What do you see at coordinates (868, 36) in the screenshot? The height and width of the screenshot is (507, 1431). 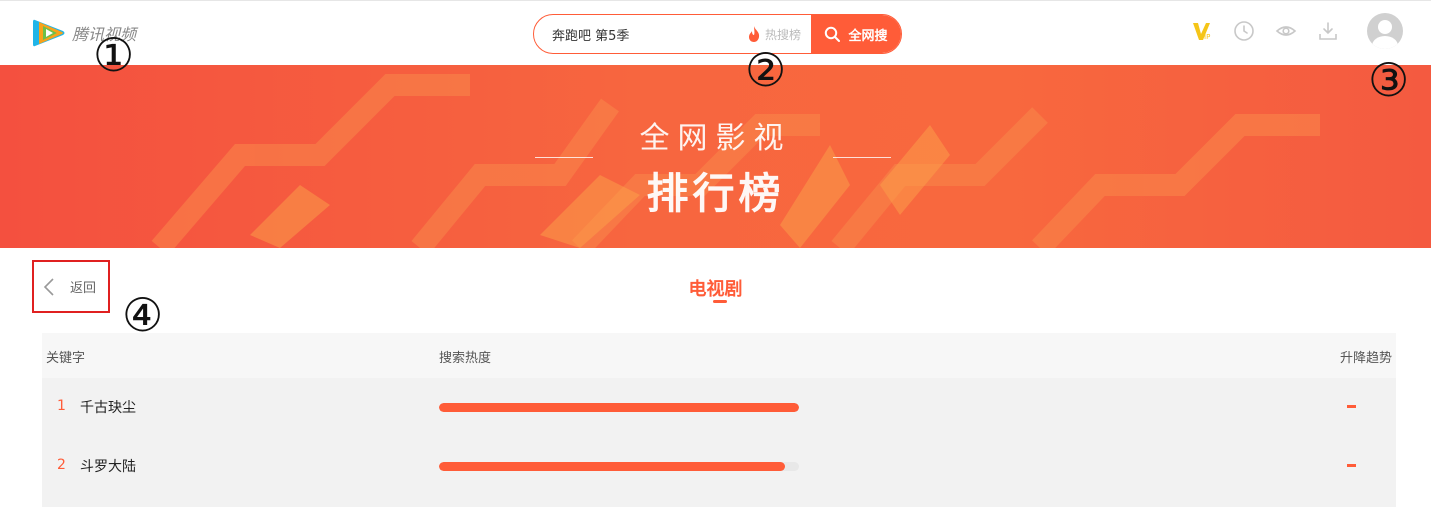 I see `search-button-label: 全网搜` at bounding box center [868, 36].